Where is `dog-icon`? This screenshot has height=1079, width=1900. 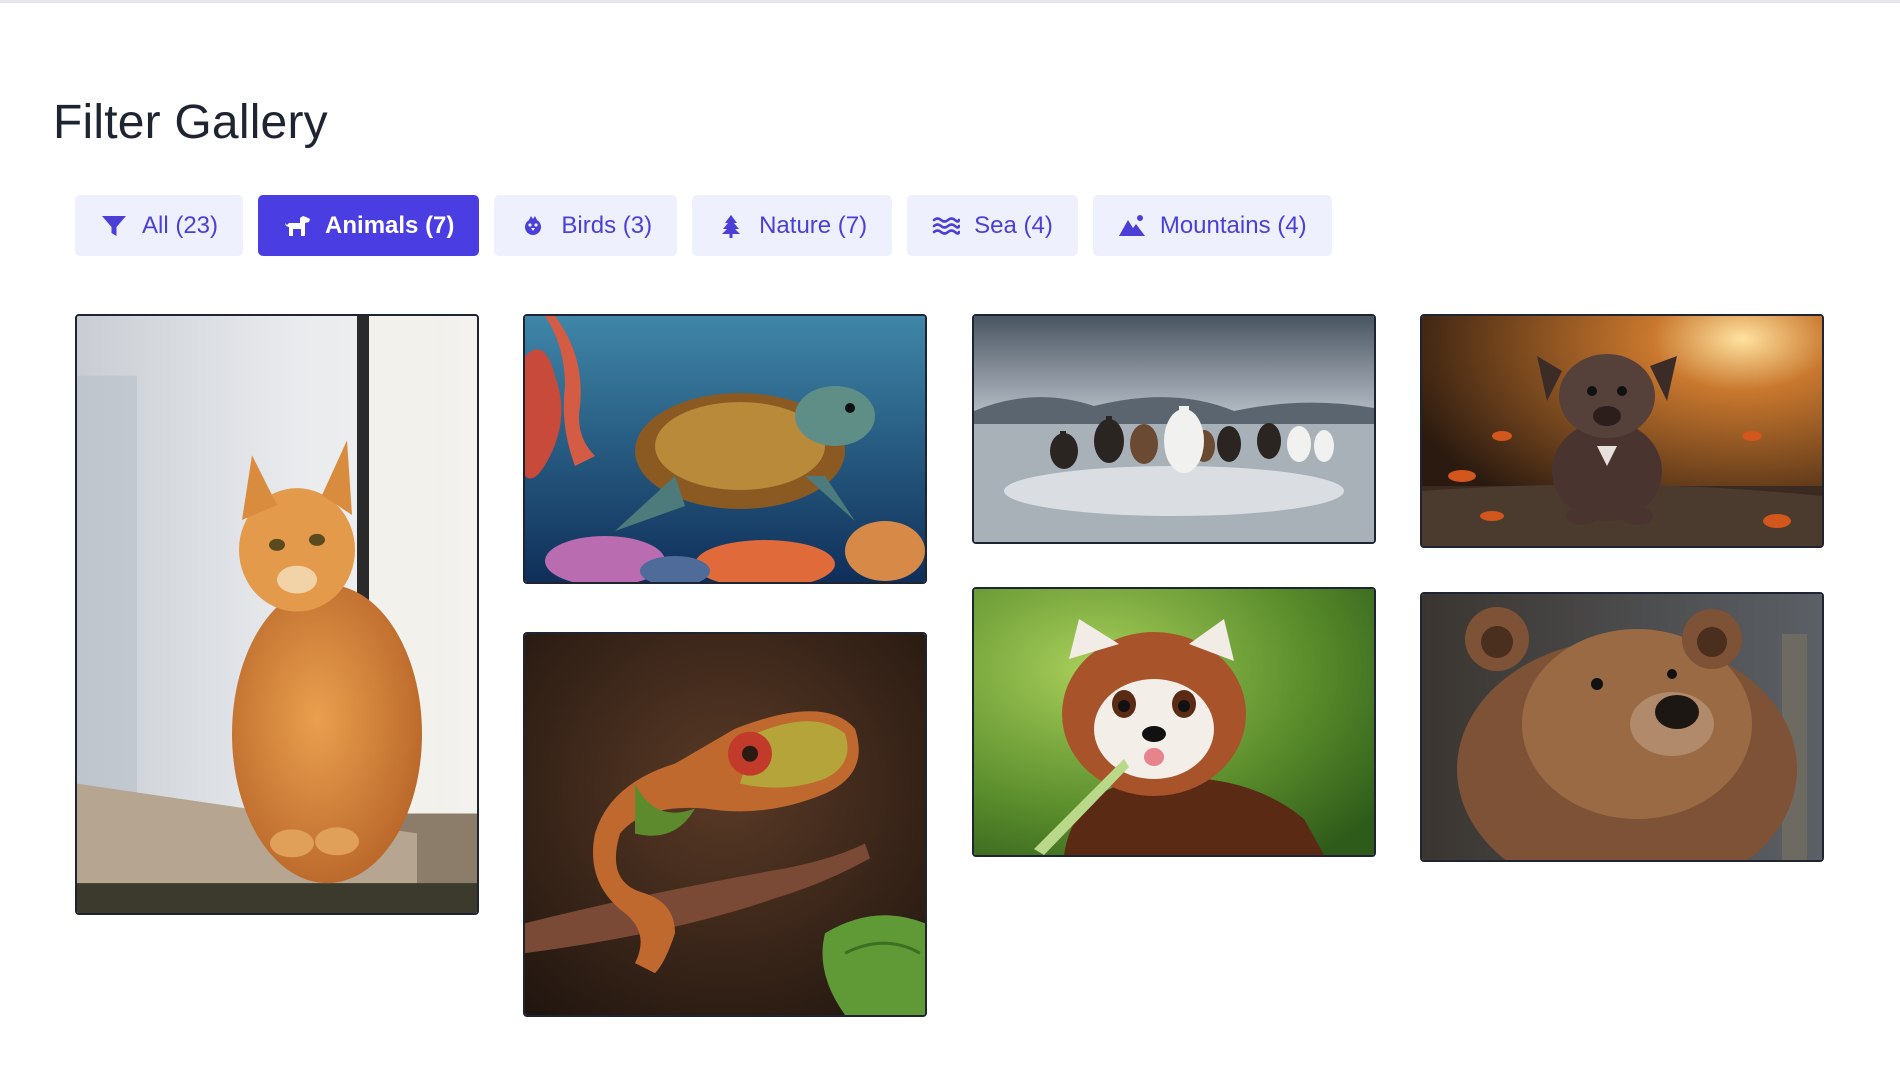 dog-icon is located at coordinates (298, 225).